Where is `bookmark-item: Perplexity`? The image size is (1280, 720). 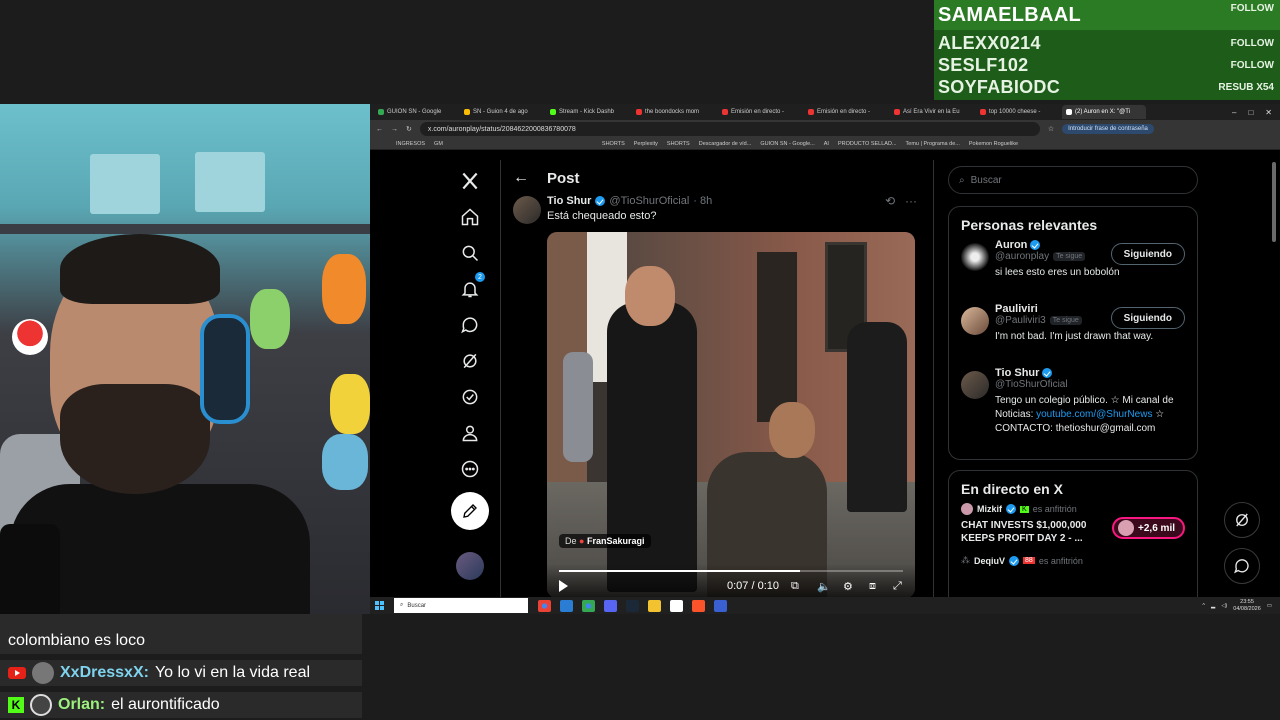 bookmark-item: Perplexity is located at coordinates (646, 144).